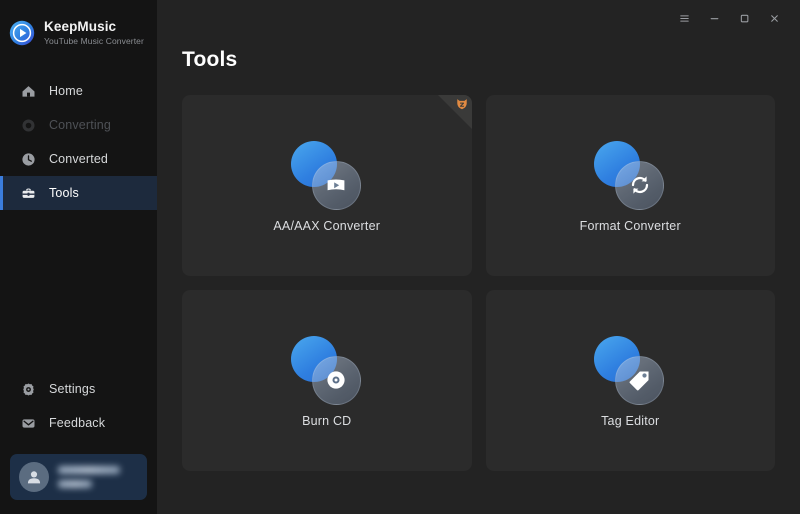  What do you see at coordinates (462, 104) in the screenshot?
I see `fox-badge-glyph` at bounding box center [462, 104].